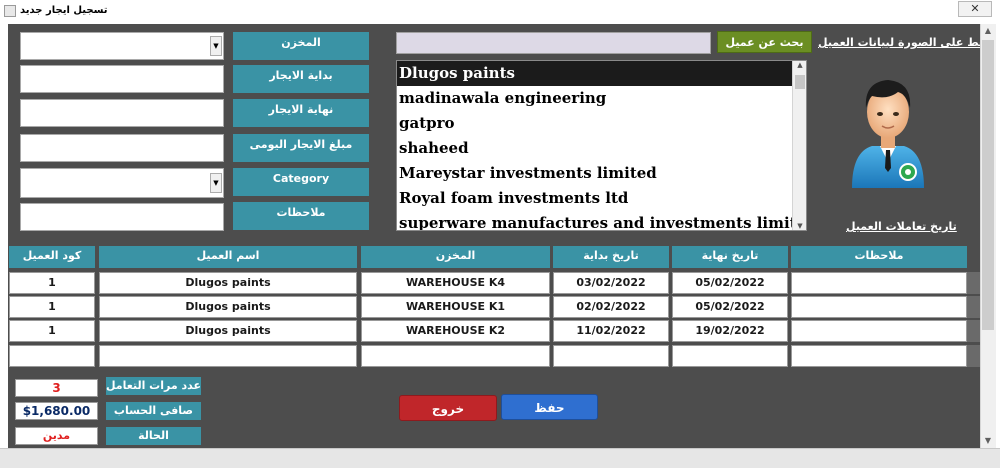  I want to click on rent-start-input, so click(122, 79).